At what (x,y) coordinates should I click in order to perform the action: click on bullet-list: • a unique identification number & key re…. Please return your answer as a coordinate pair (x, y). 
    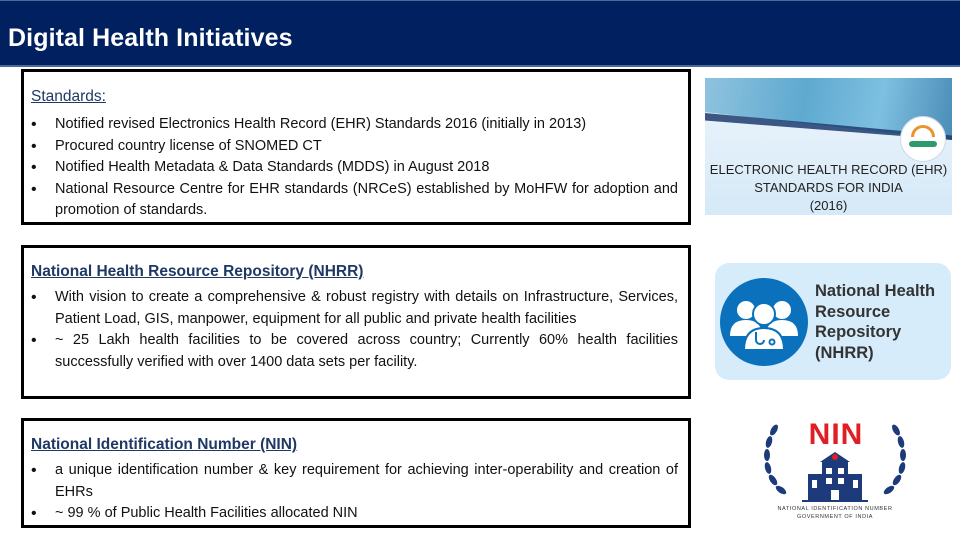
    Looking at the image, I should click on (354, 492).